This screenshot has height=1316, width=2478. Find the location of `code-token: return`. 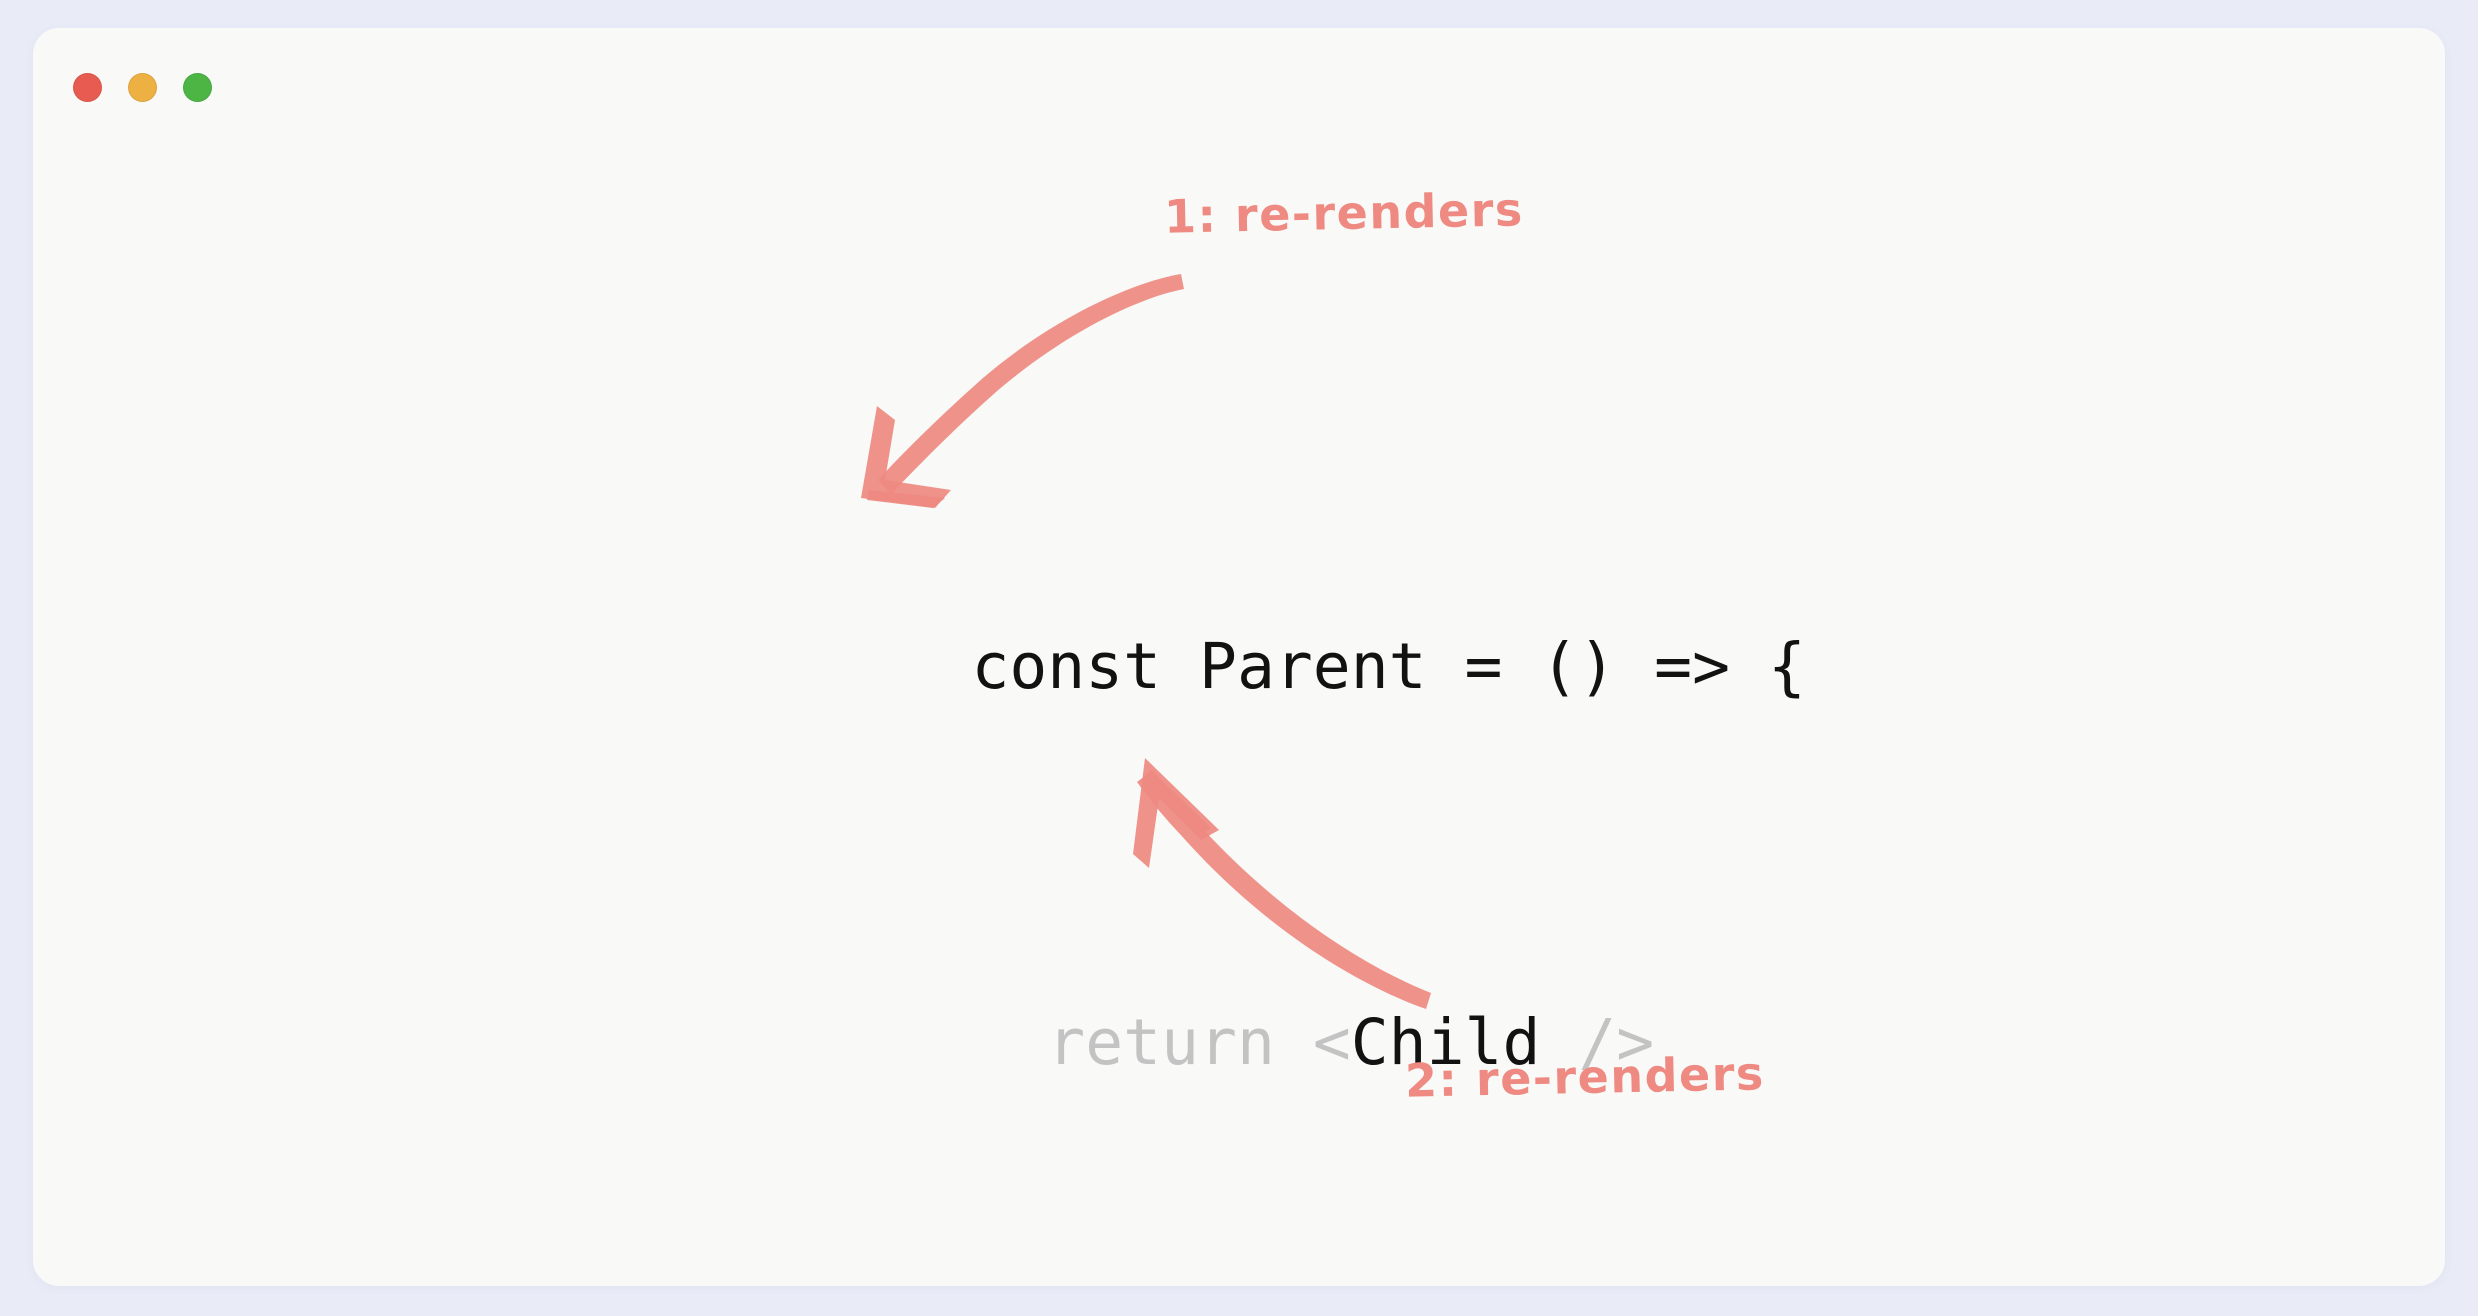

code-token: return is located at coordinates (1142, 1042).